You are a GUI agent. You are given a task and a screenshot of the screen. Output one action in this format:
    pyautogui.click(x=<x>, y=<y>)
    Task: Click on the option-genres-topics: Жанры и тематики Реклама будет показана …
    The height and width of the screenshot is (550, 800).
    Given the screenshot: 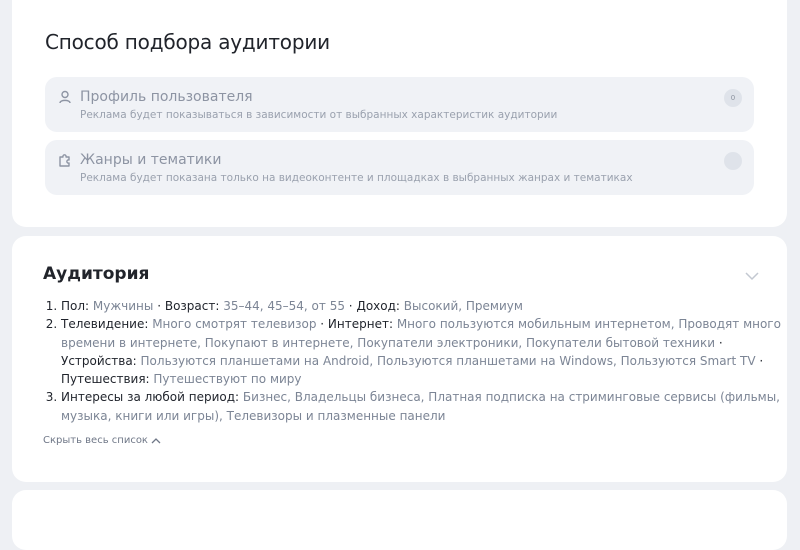 What is the action you would take?
    pyautogui.click(x=399, y=167)
    